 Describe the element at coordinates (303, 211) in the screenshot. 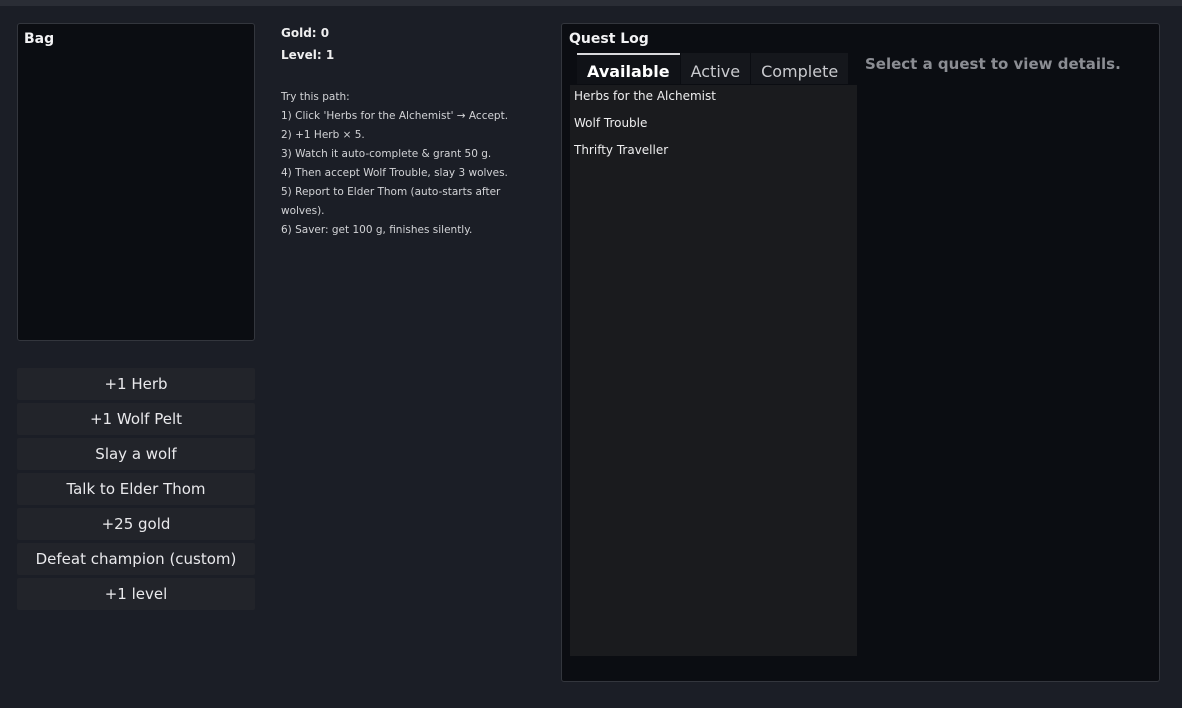

I see `hint-step: wolves).` at that location.